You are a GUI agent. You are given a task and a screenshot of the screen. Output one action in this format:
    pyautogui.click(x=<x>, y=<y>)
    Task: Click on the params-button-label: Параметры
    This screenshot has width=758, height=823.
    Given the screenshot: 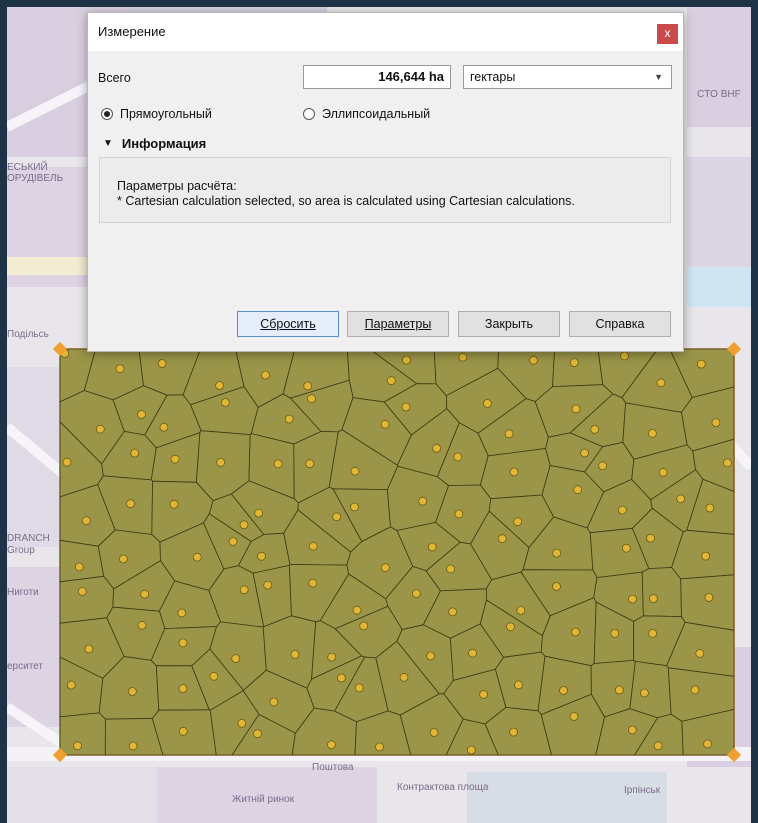 What is the action you would take?
    pyautogui.click(x=398, y=324)
    